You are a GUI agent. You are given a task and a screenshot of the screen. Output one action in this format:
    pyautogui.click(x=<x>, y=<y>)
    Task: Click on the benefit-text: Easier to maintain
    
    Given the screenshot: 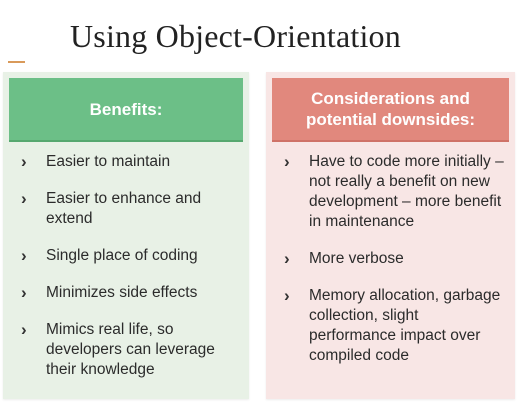 What is the action you would take?
    pyautogui.click(x=108, y=161)
    